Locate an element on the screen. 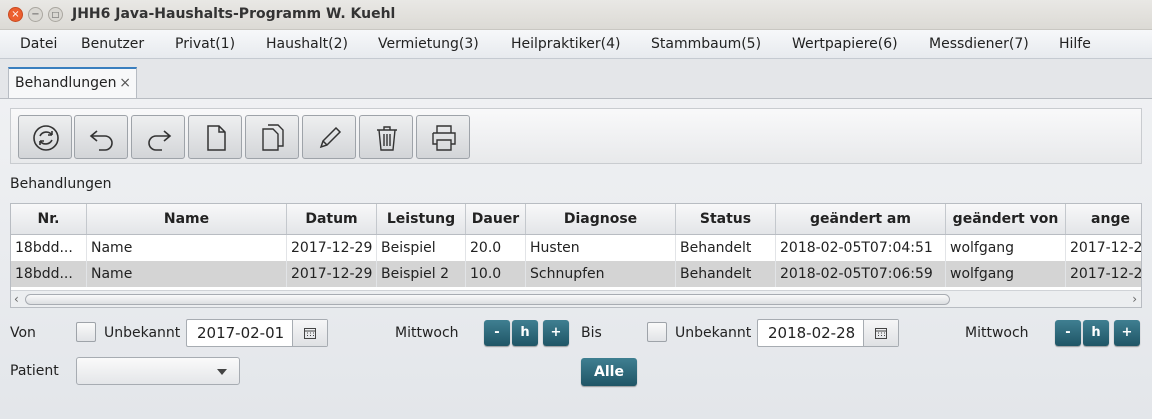 This screenshot has width=1152, height=419. von-label: Von is located at coordinates (23, 333).